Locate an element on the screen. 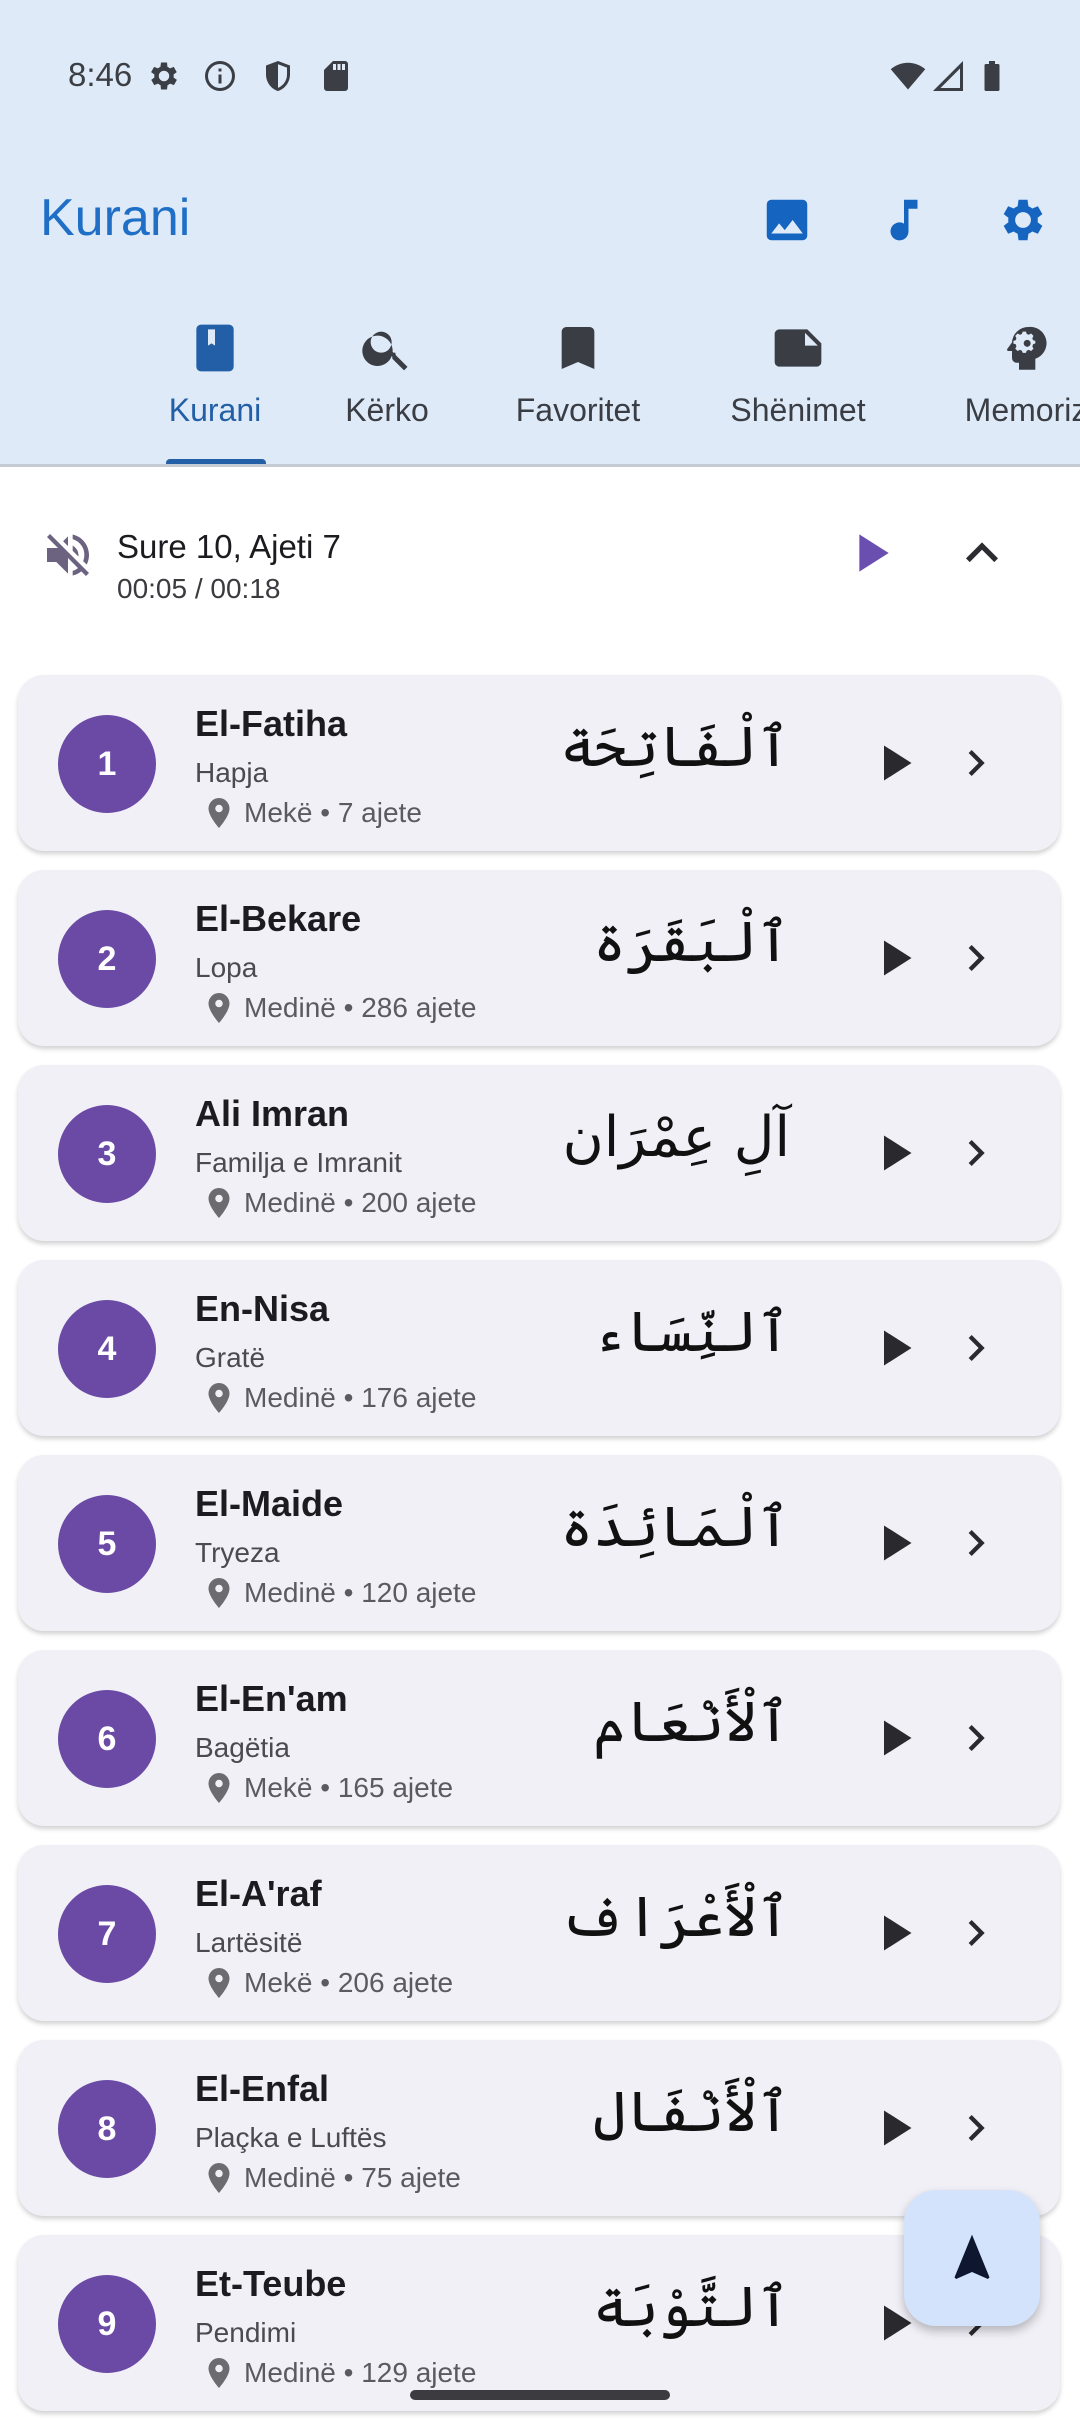 The width and height of the screenshot is (1080, 2424). surah-number-badge: 3 is located at coordinates (107, 1154).